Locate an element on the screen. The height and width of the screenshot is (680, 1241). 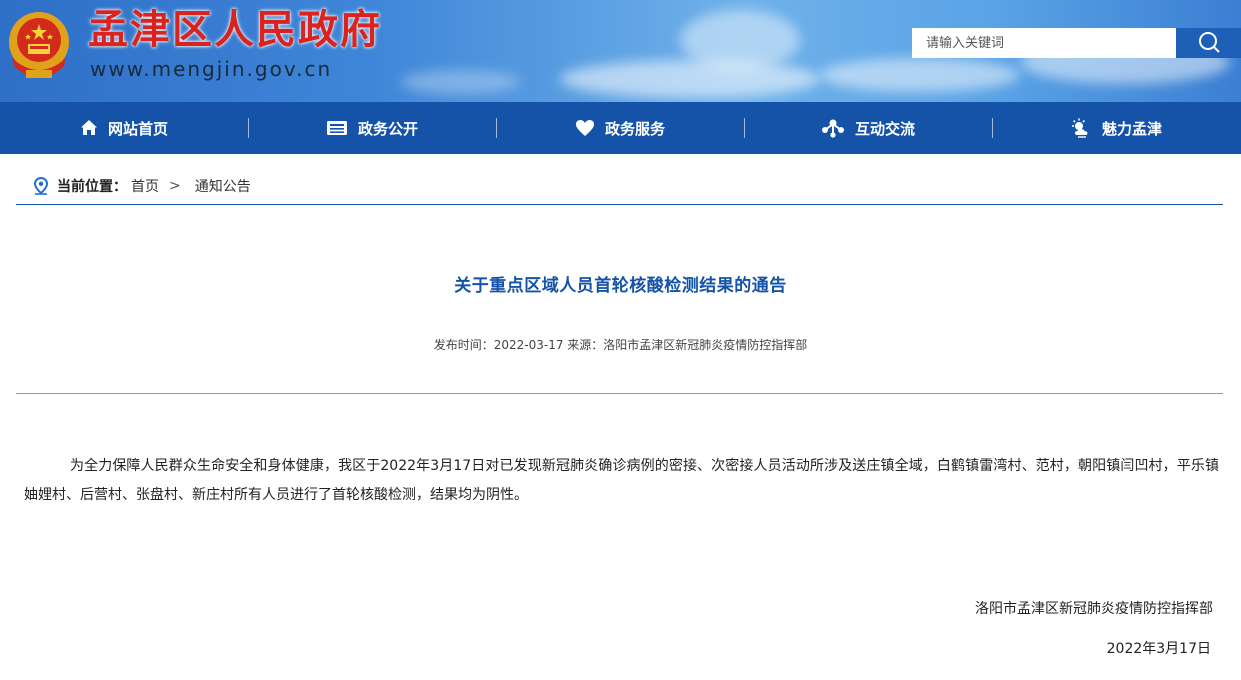
breadcrumb-label: 当前位置： is located at coordinates (92, 187).